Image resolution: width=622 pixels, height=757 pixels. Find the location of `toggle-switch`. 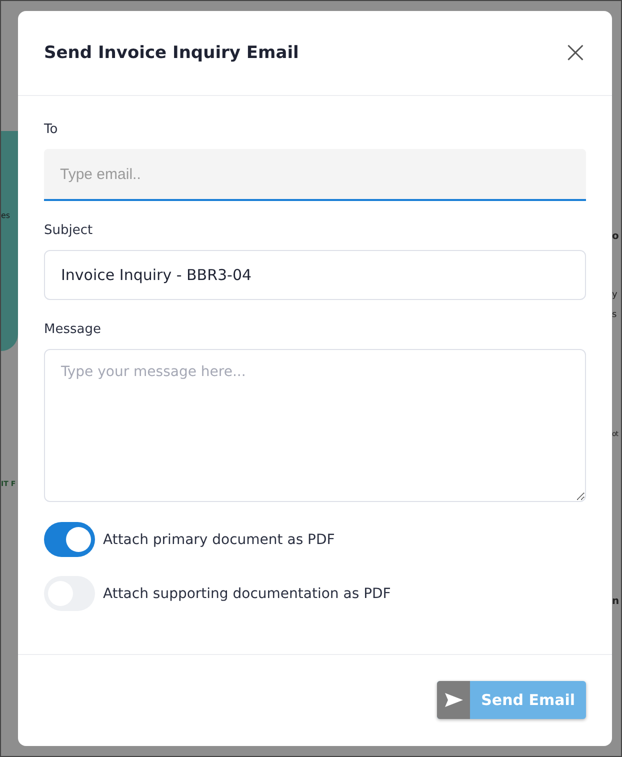

toggle-switch is located at coordinates (69, 539).